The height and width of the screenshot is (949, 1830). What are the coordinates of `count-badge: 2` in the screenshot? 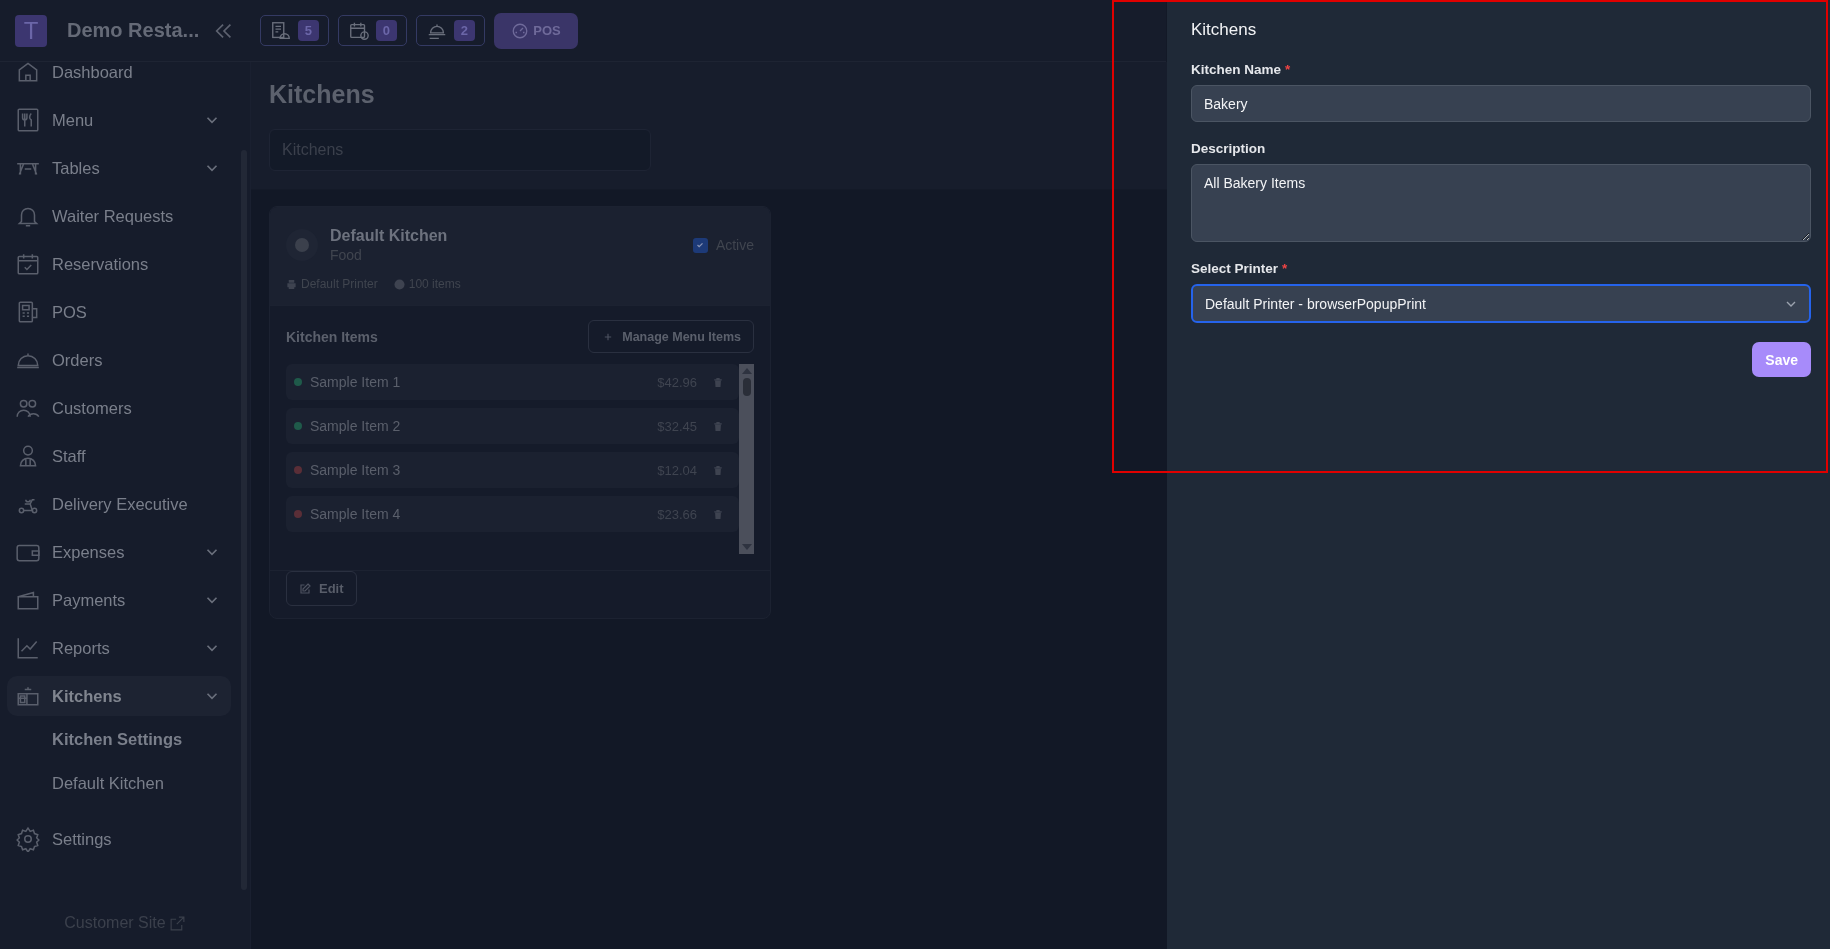 It's located at (464, 30).